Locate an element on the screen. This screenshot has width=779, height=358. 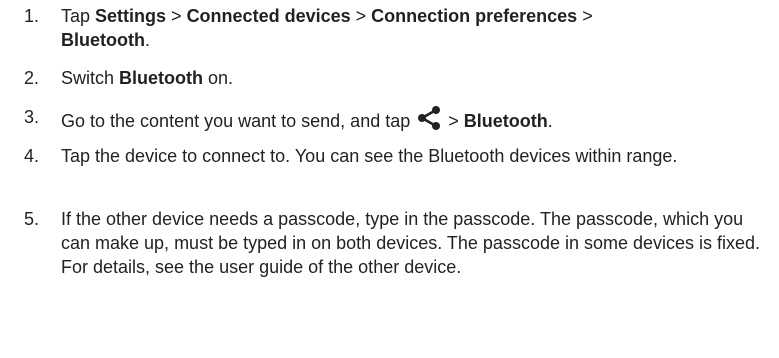
step-text: Switch Bluetooth on. is located at coordinates (417, 78).